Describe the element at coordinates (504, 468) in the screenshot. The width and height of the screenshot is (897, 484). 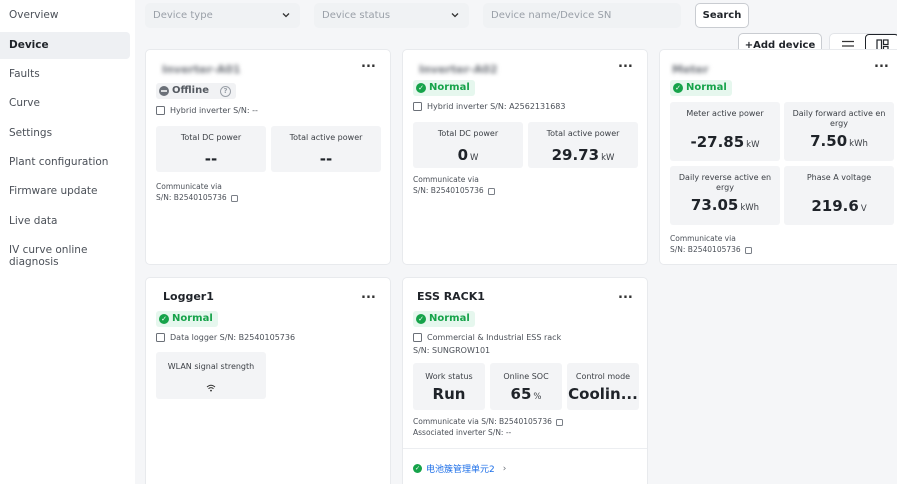
I see `chevron-right-icon: ›` at that location.